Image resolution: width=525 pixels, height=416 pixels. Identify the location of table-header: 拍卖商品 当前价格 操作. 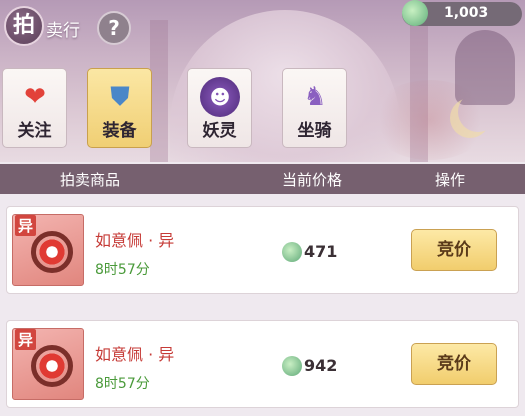
(262, 179).